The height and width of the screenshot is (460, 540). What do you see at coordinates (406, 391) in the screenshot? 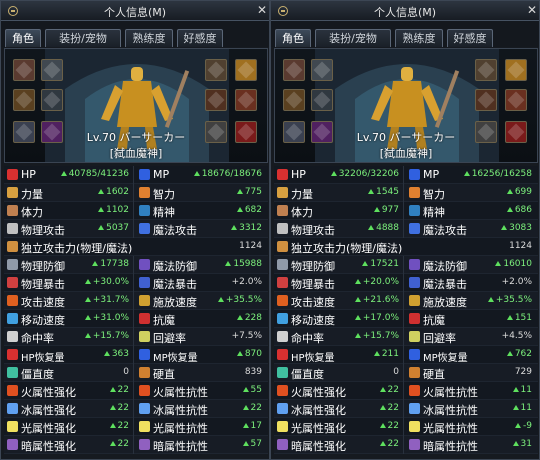
I see `stat-row: 火属性强化 22 火属性抗性 11` at bounding box center [406, 391].